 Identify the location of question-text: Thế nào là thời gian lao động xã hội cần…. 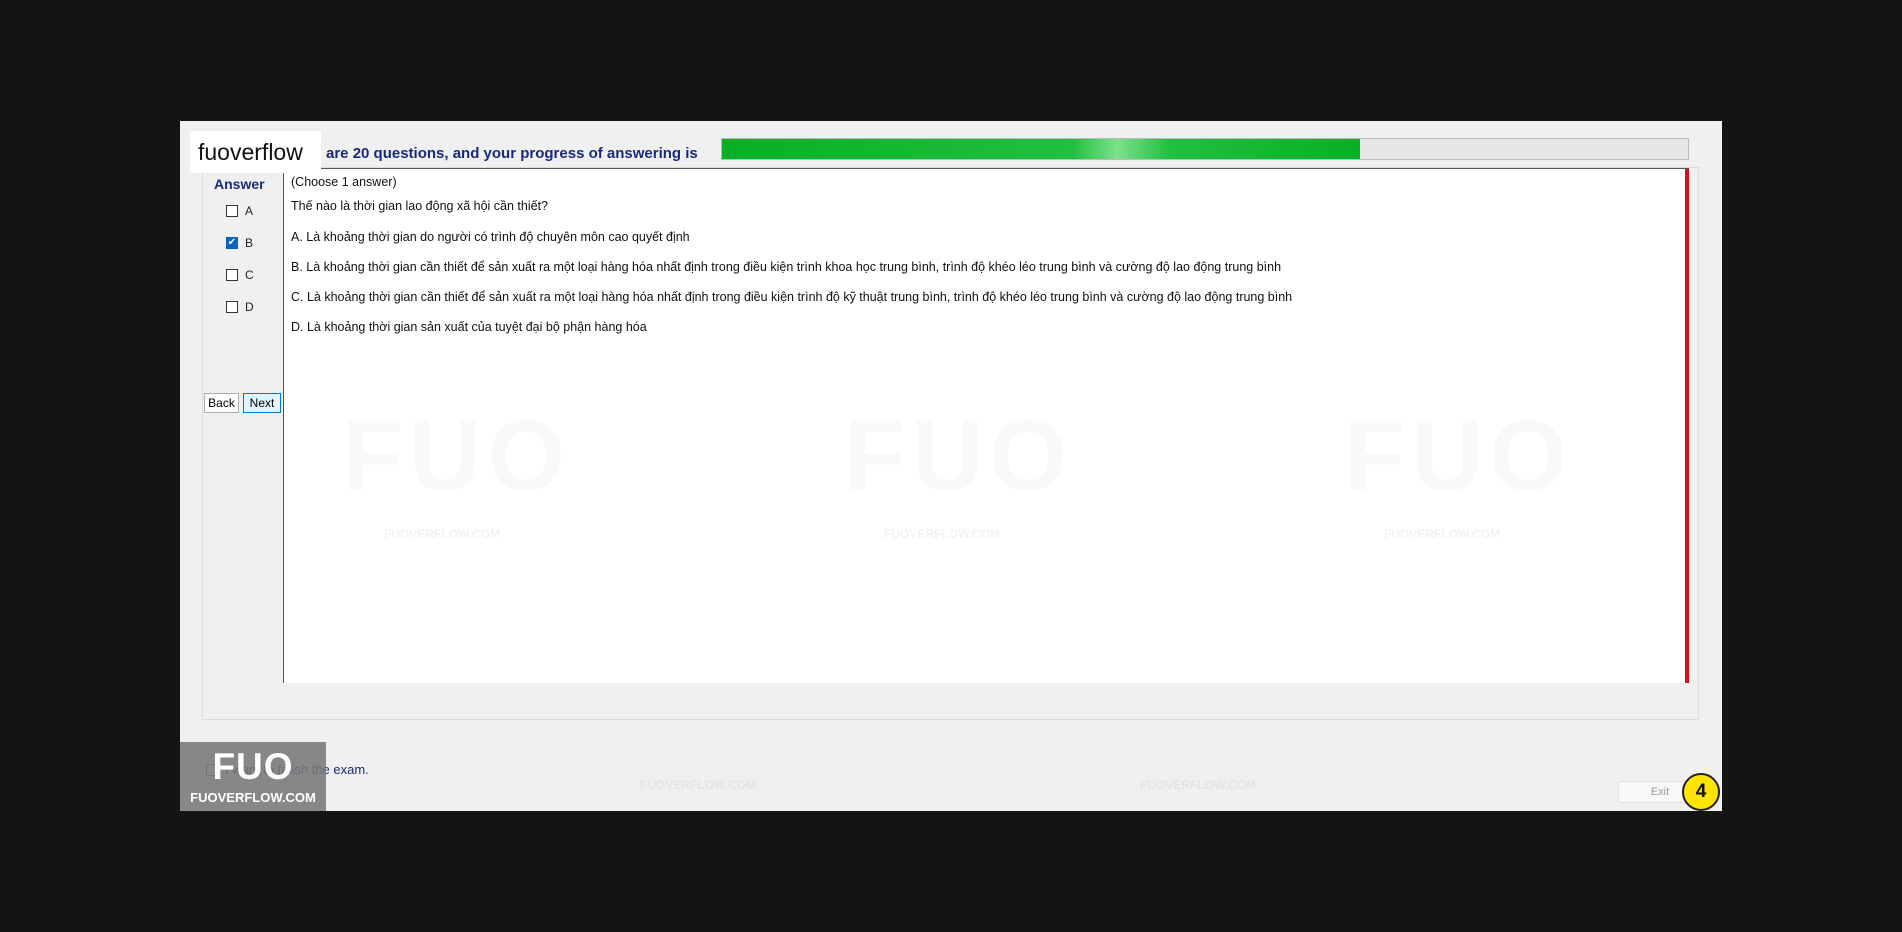
(419, 206).